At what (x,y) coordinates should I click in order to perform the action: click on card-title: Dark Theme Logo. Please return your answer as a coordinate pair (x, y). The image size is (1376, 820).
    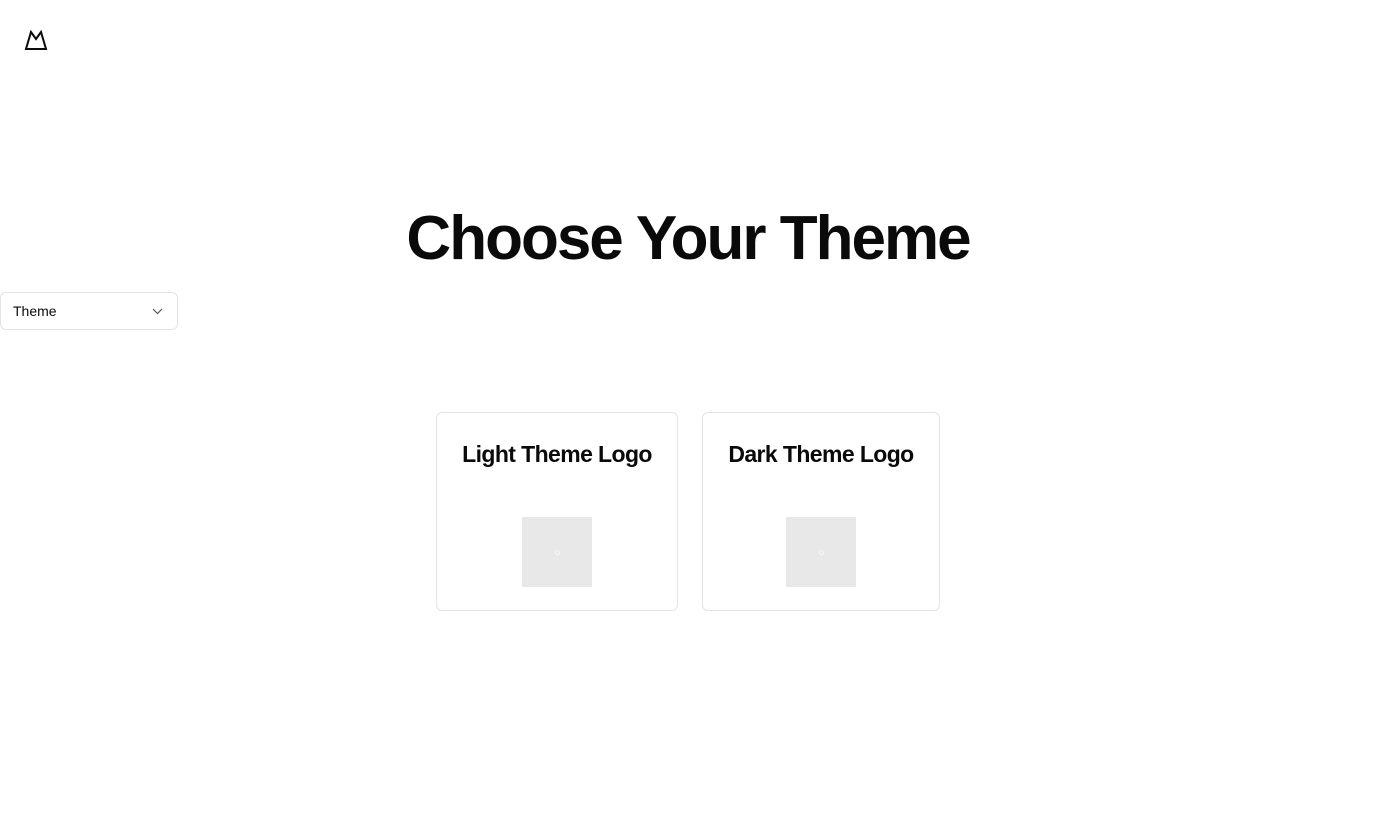
    Looking at the image, I should click on (821, 454).